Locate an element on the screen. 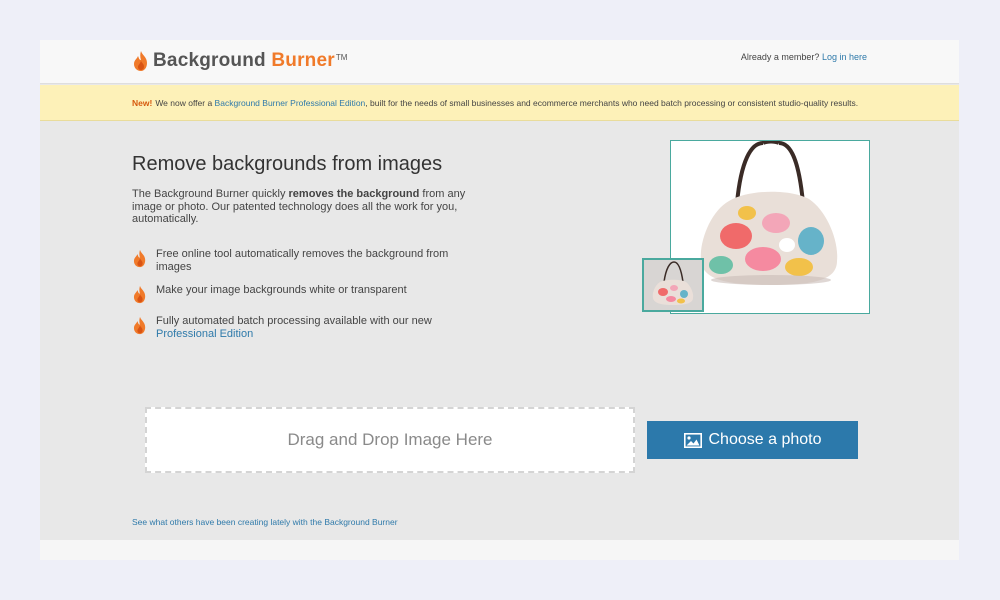  new-label: New! is located at coordinates (142, 102).